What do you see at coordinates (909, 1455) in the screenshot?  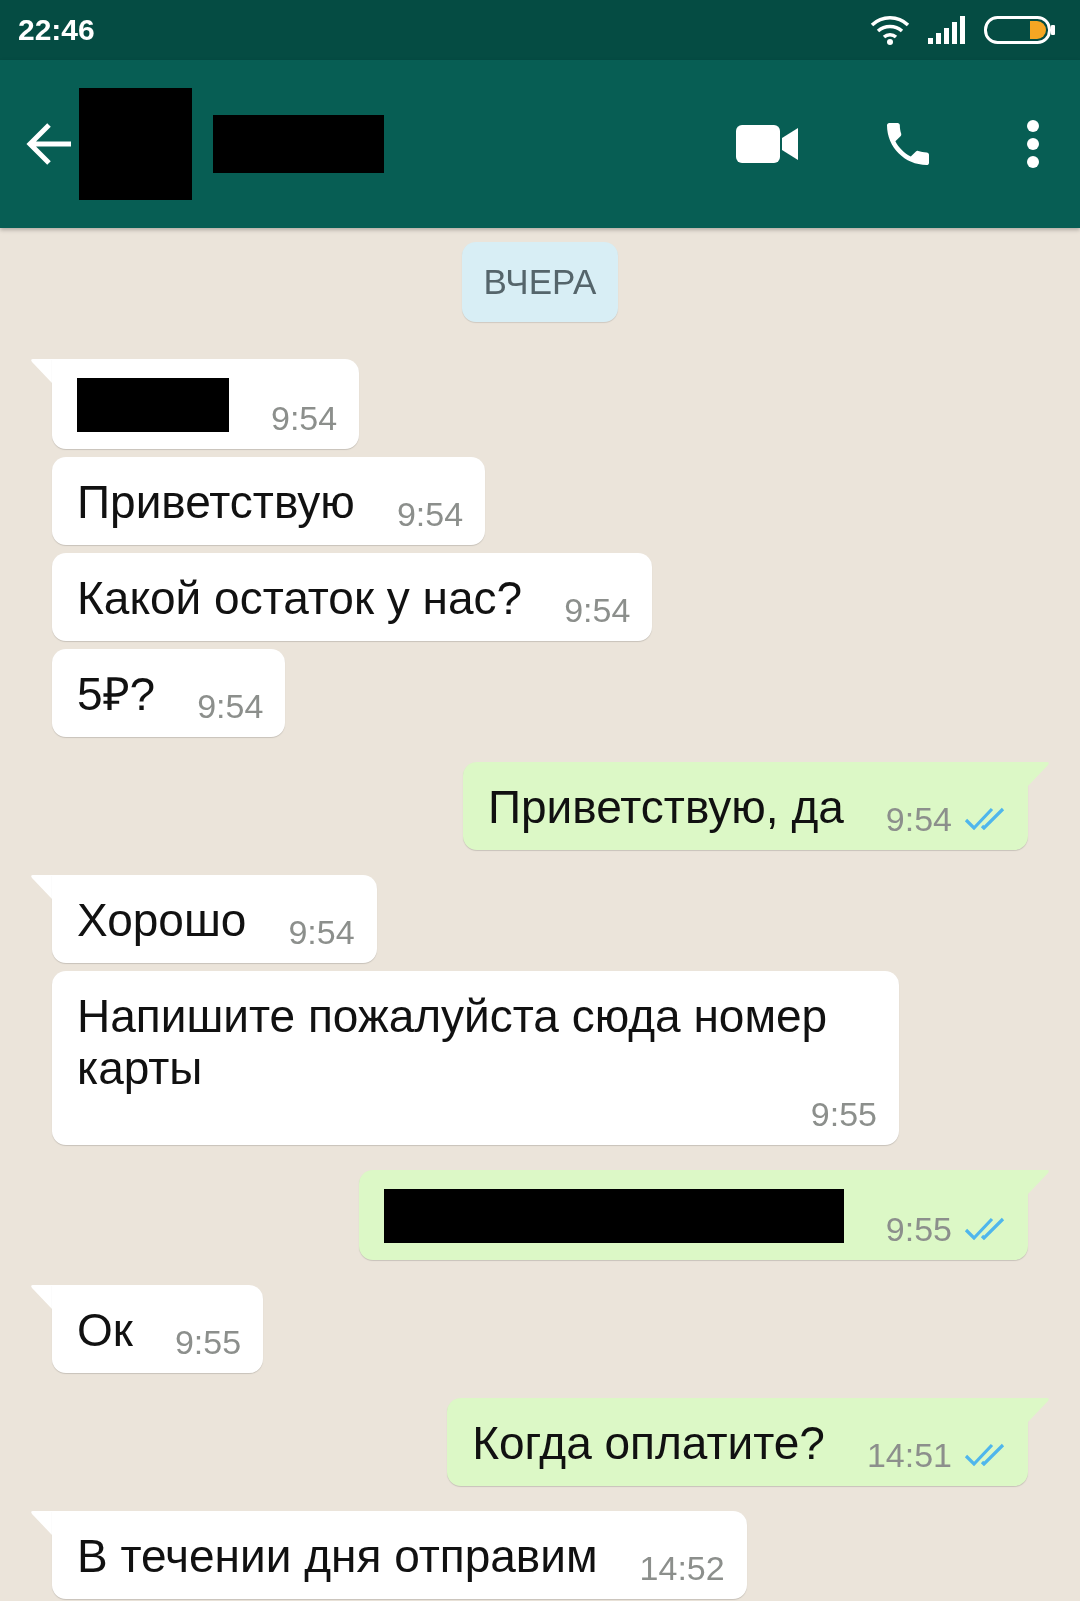 I see `message-time: 14:51` at bounding box center [909, 1455].